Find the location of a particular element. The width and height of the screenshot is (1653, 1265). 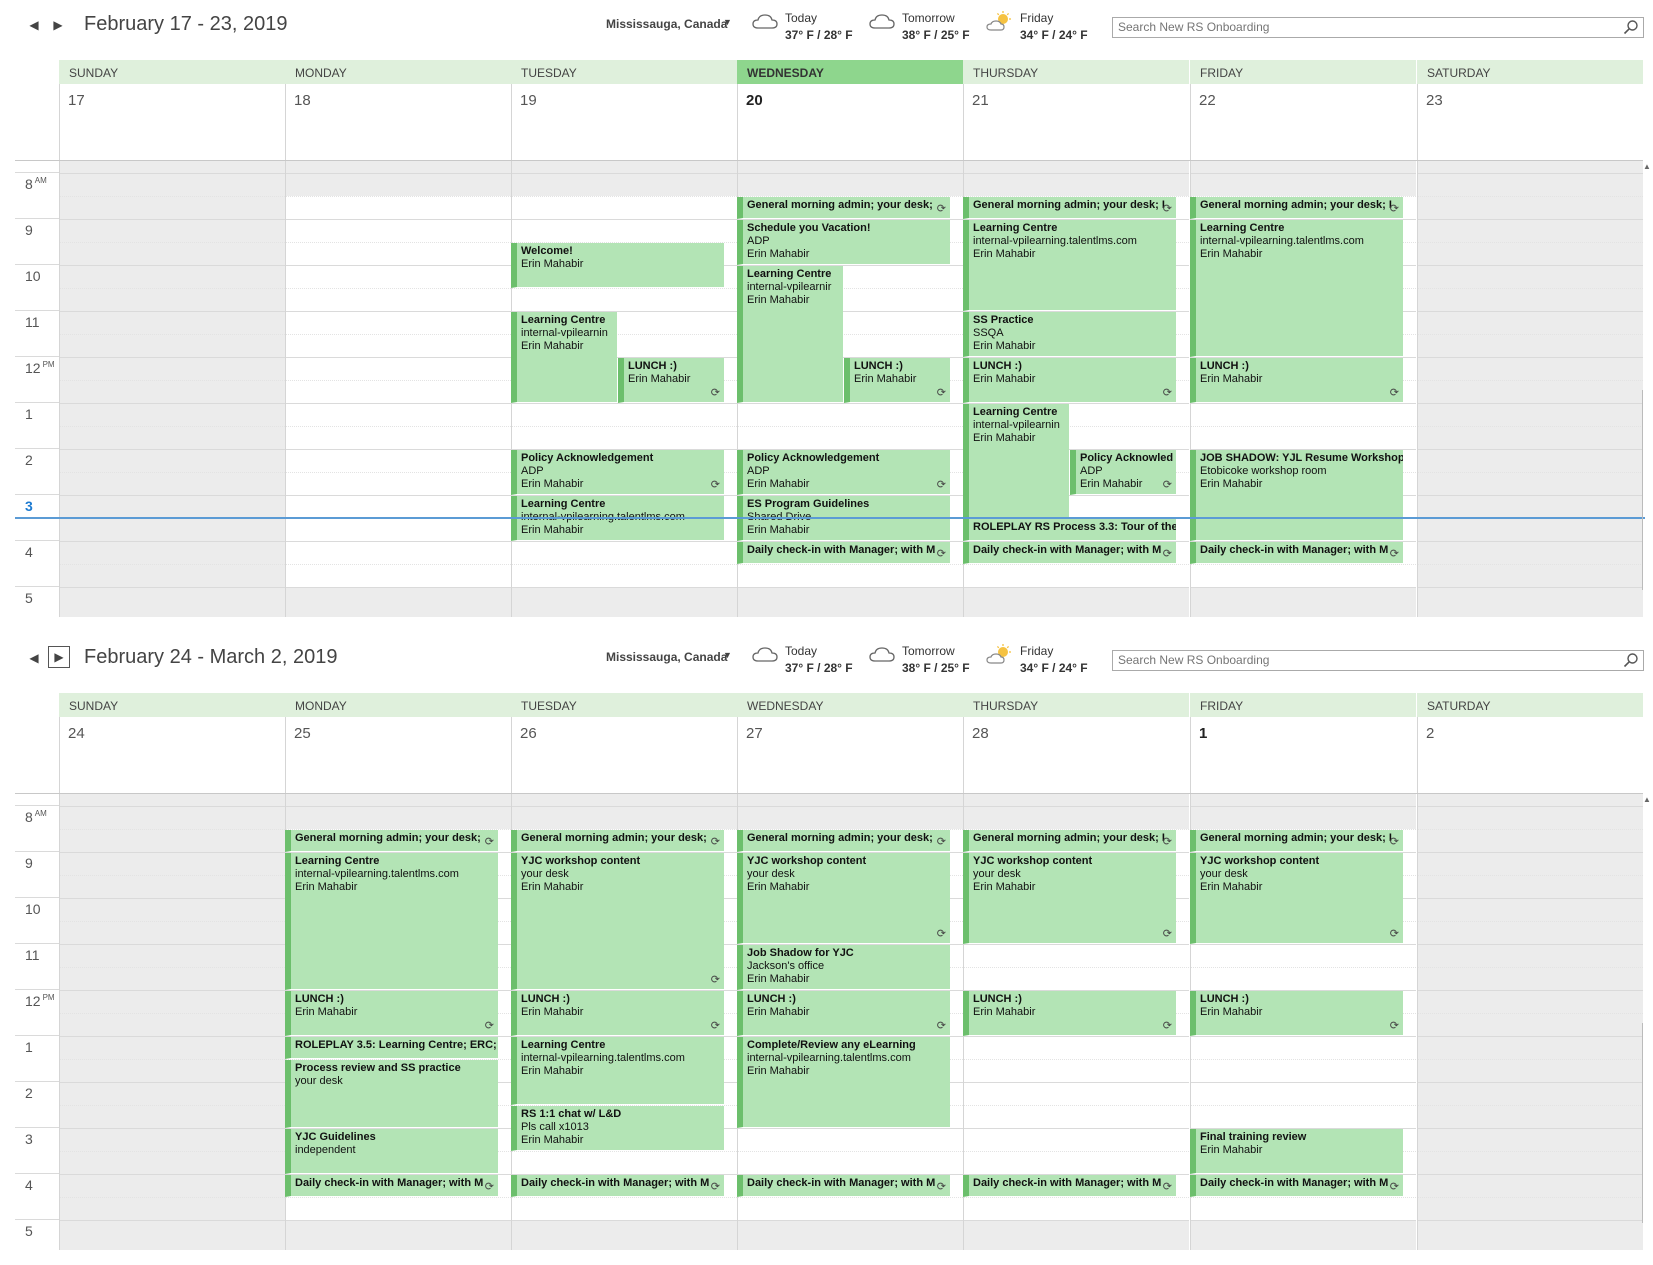

all-day-cell: 1 is located at coordinates (1303, 755).